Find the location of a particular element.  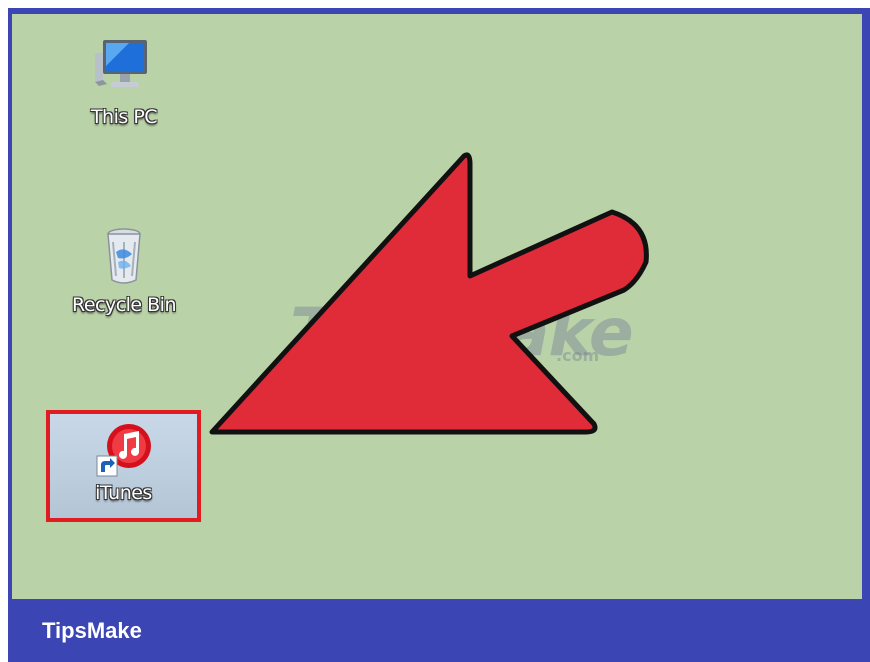

this-pc-icon is located at coordinates (121, 63).